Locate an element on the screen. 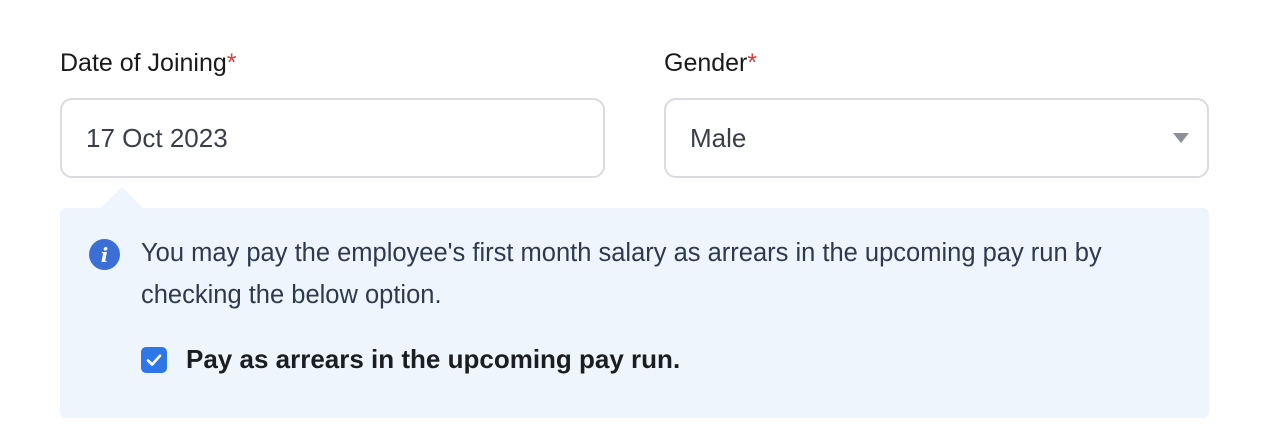 This screenshot has width=1265, height=441. gender-field: Gender* Male is located at coordinates (936, 112).